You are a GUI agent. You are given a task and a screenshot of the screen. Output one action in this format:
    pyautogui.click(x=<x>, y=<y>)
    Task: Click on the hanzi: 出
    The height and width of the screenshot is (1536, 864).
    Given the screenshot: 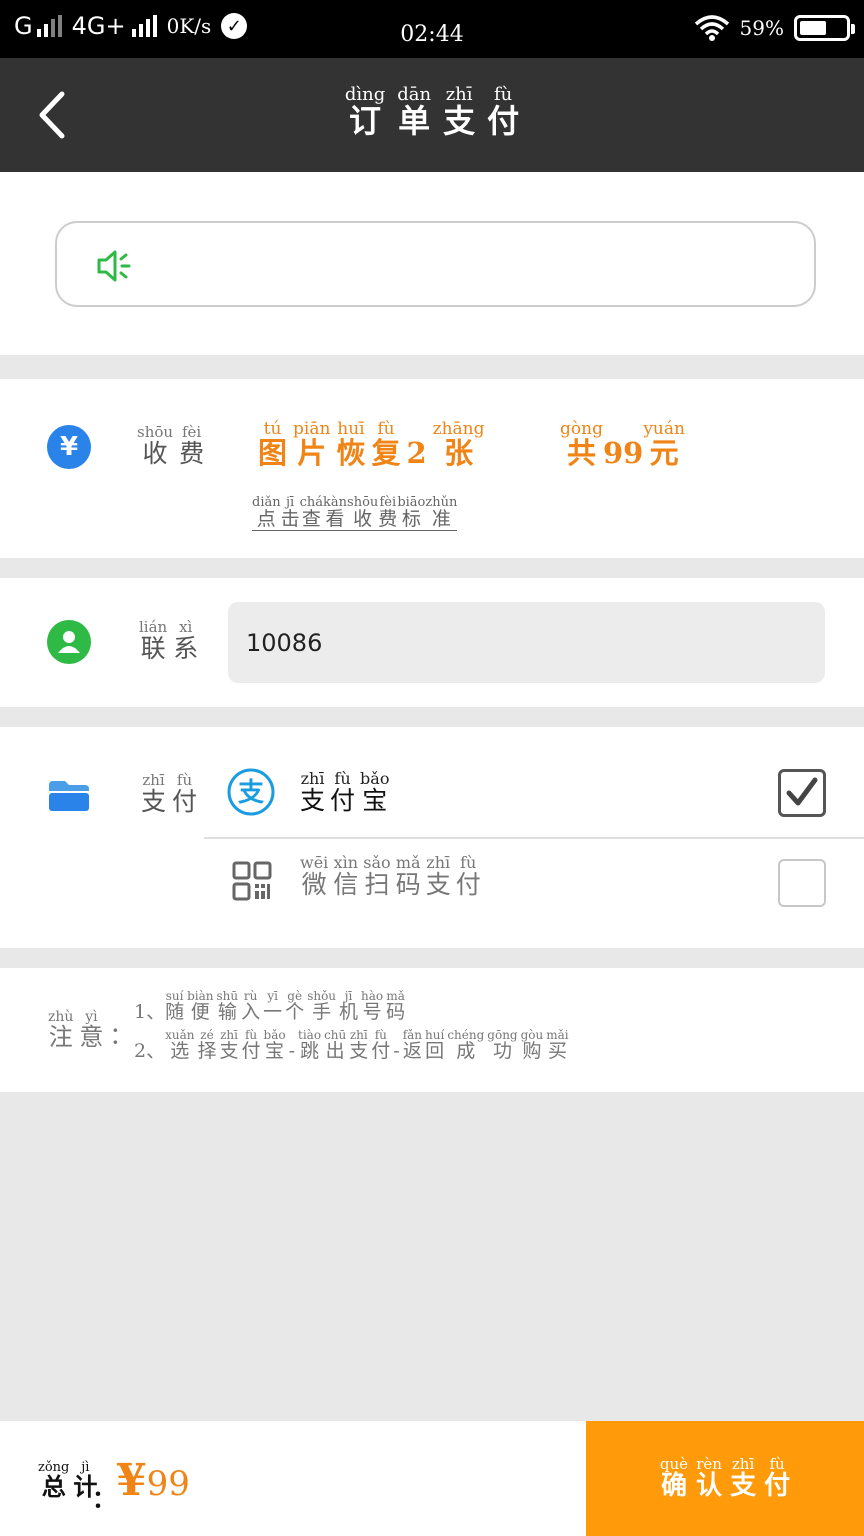 What is the action you would take?
    pyautogui.click(x=335, y=1051)
    